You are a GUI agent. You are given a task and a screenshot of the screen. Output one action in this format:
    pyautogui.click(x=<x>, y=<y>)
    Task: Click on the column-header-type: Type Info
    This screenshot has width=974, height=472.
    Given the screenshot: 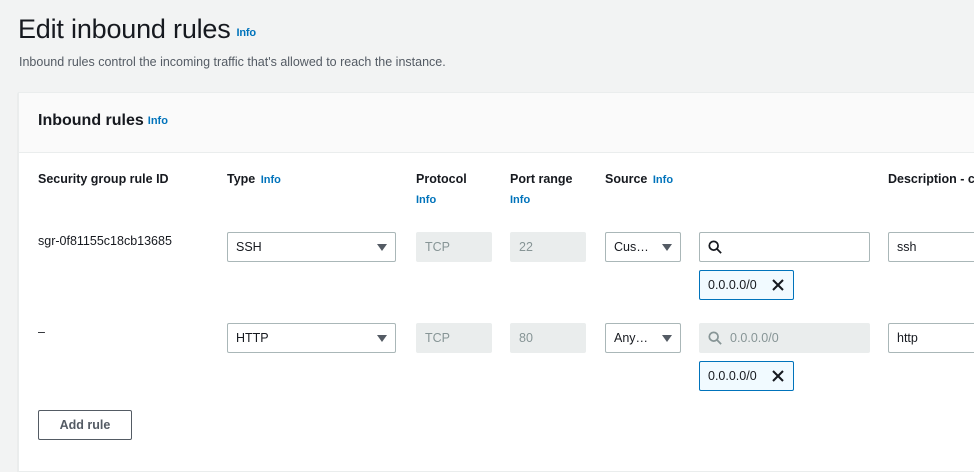 What is the action you would take?
    pyautogui.click(x=254, y=180)
    